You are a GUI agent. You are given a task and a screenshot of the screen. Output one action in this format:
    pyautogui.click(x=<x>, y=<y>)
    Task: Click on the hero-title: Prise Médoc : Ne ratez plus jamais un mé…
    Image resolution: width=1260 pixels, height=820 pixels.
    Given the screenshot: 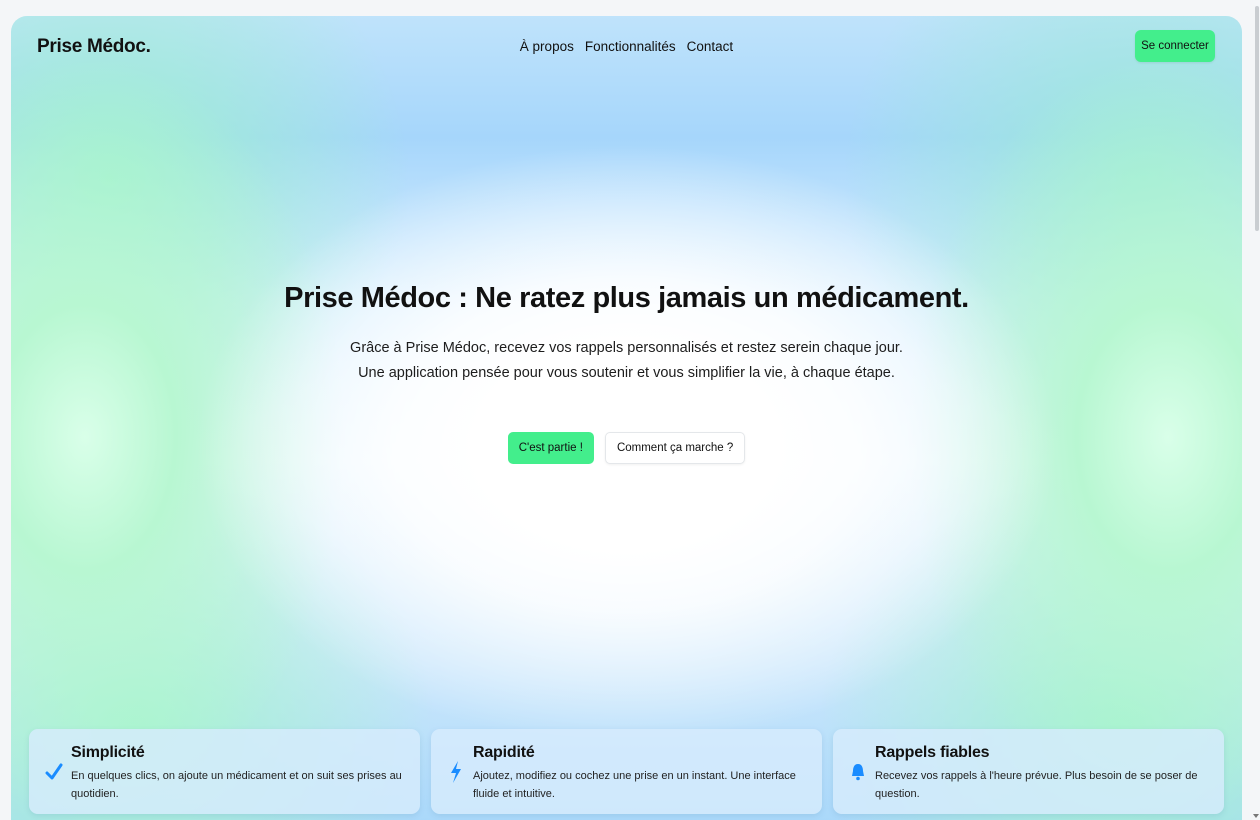 What is the action you would take?
    pyautogui.click(x=626, y=298)
    